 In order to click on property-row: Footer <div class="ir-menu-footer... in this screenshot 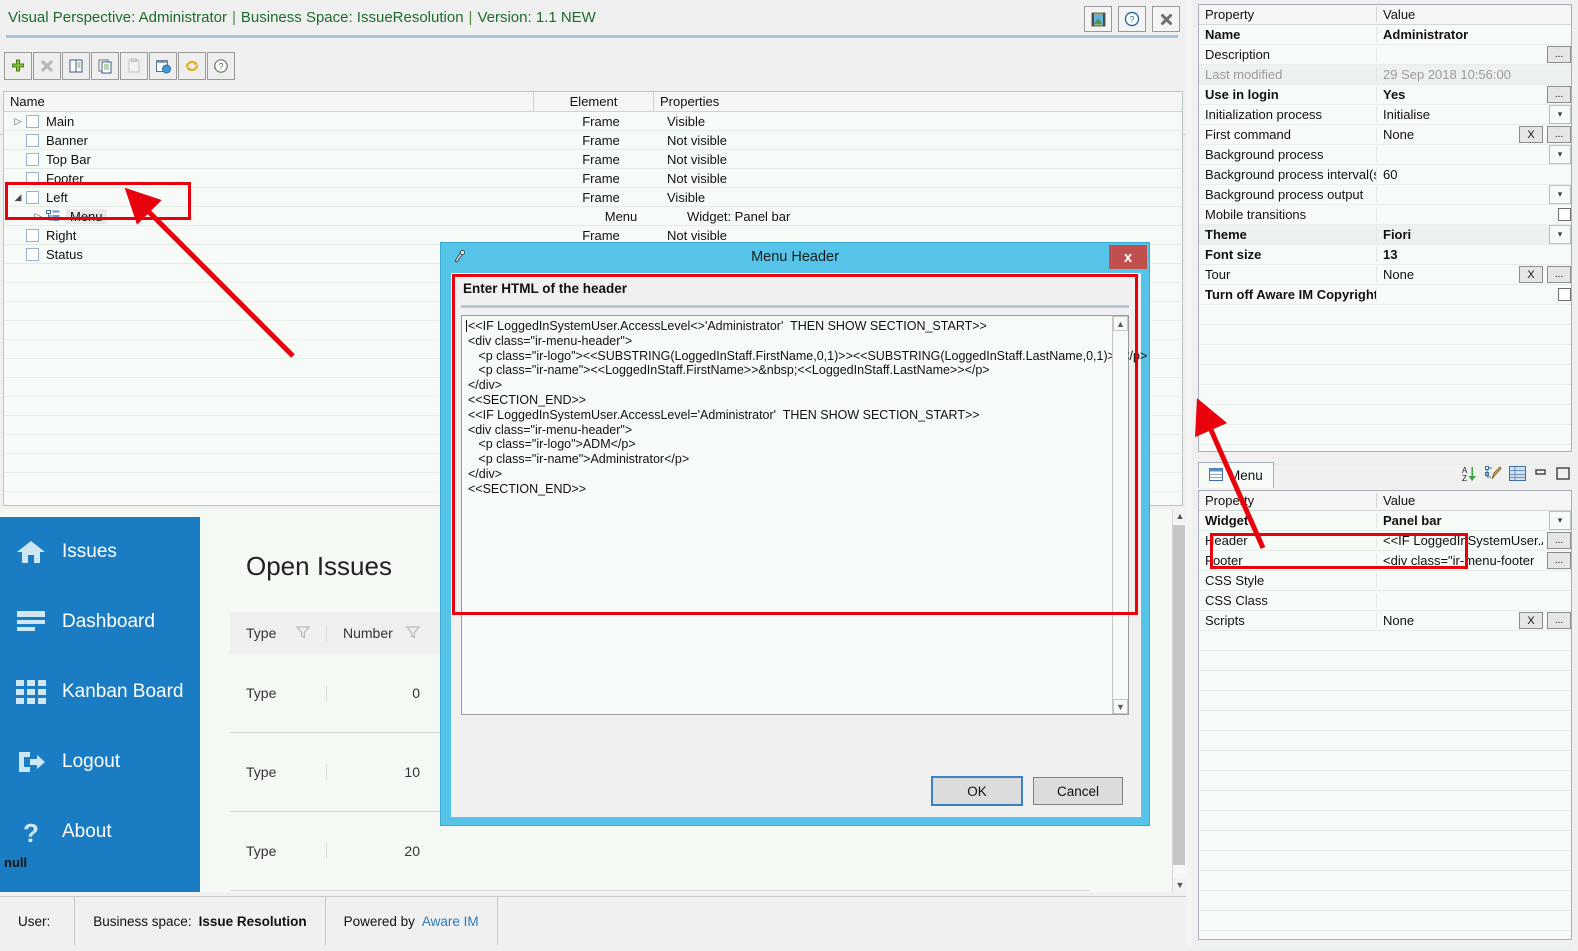, I will do `click(1385, 561)`.